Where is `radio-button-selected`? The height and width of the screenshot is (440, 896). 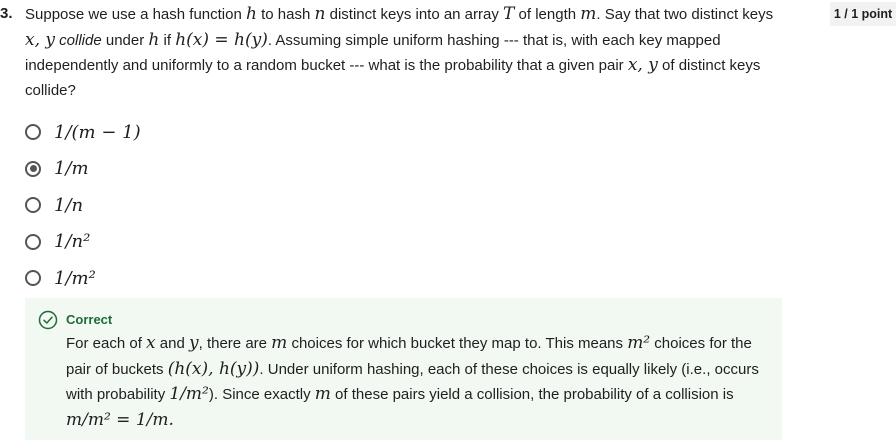
radio-button-selected is located at coordinates (33, 168).